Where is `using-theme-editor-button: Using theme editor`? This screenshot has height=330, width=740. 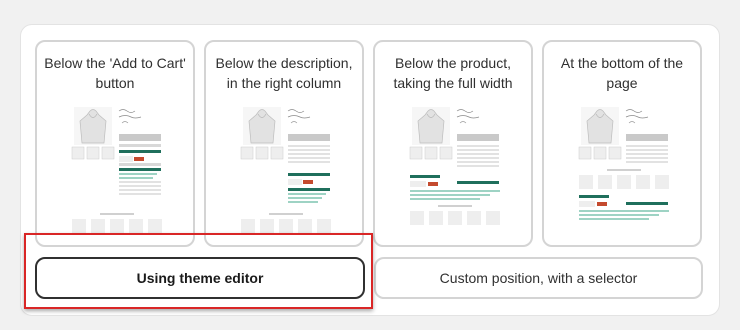
using-theme-editor-button: Using theme editor is located at coordinates (200, 278).